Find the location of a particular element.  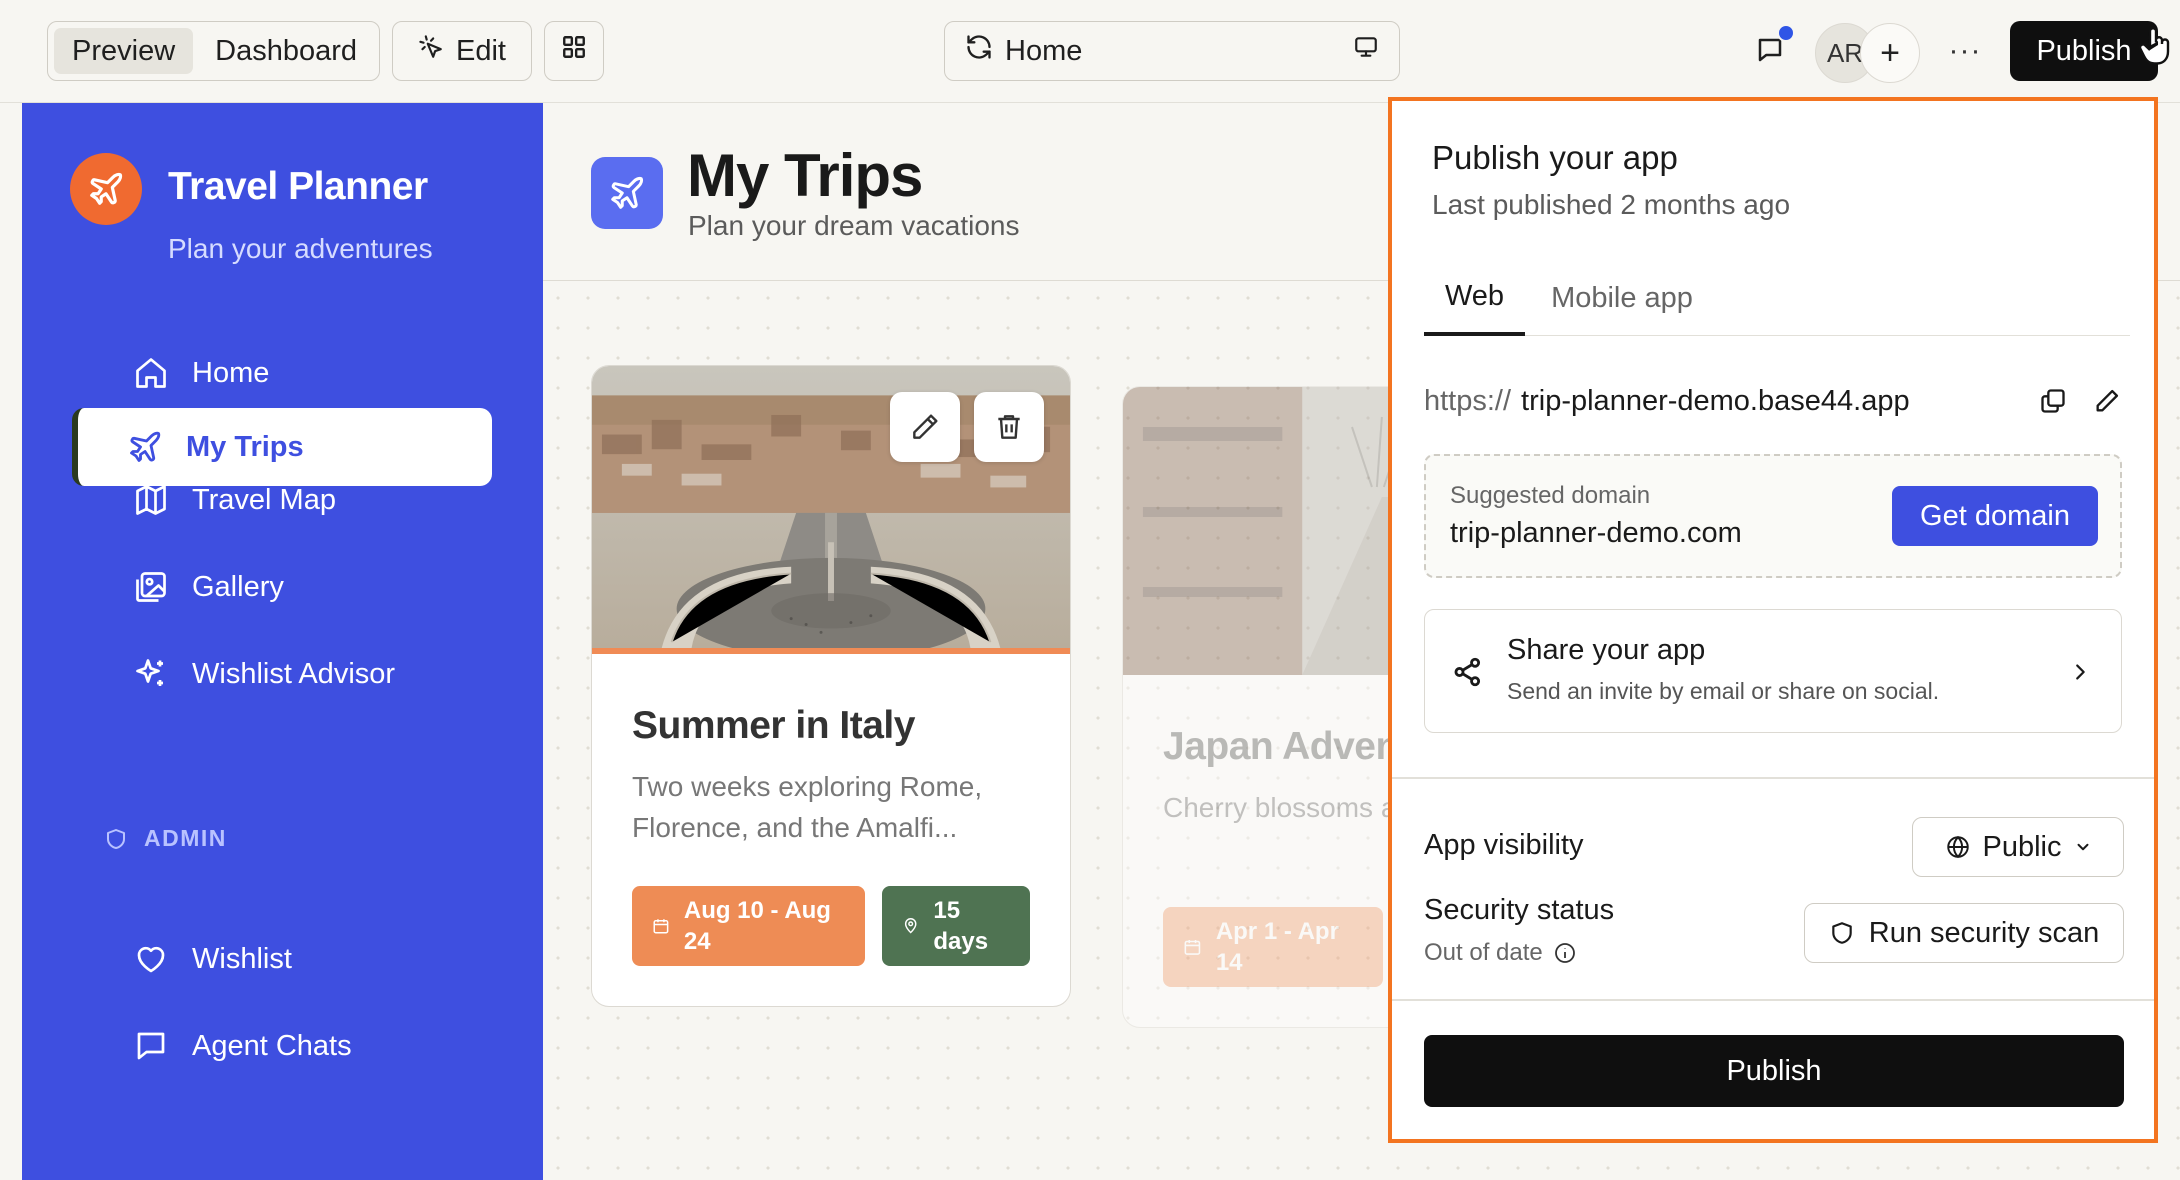

hand-cursor-icon is located at coordinates (2154, 46).